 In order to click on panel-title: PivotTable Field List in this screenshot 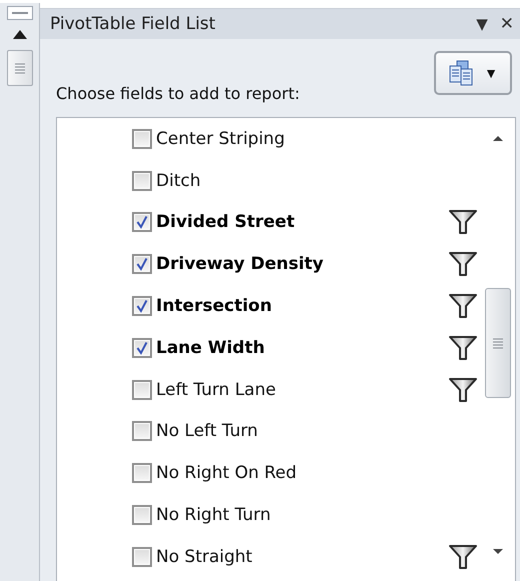, I will do `click(133, 24)`.